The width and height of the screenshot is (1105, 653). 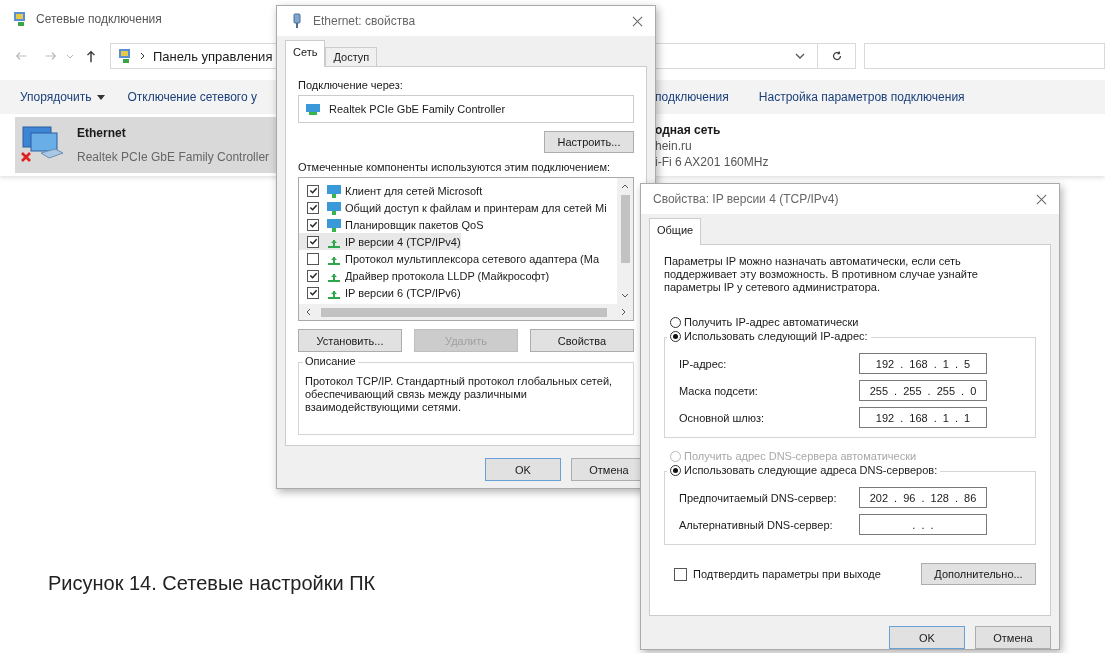 What do you see at coordinates (102, 133) in the screenshot?
I see `connection-name: Ethernet` at bounding box center [102, 133].